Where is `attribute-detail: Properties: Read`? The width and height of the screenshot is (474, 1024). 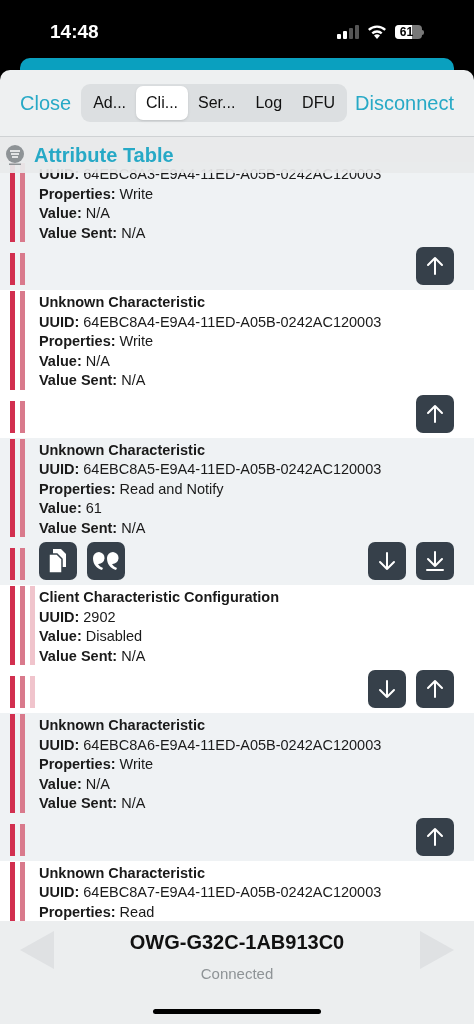
attribute-detail: Properties: Read is located at coordinates (97, 911).